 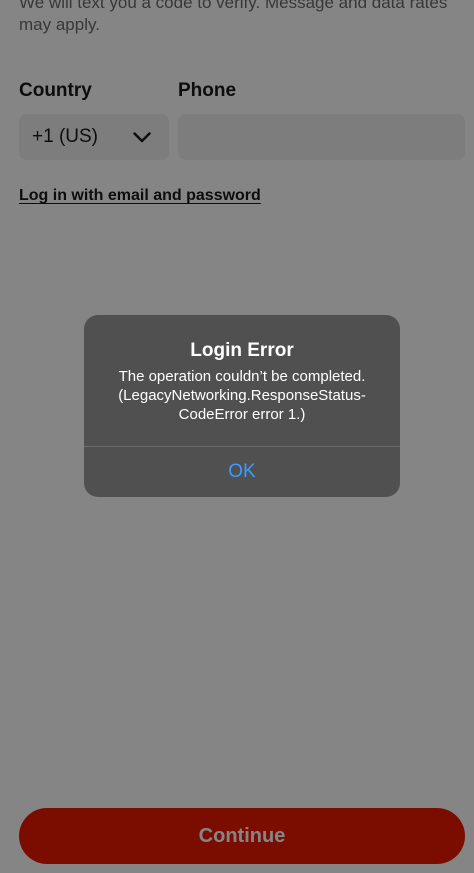 What do you see at coordinates (242, 472) in the screenshot?
I see `alert-ok-button: OK` at bounding box center [242, 472].